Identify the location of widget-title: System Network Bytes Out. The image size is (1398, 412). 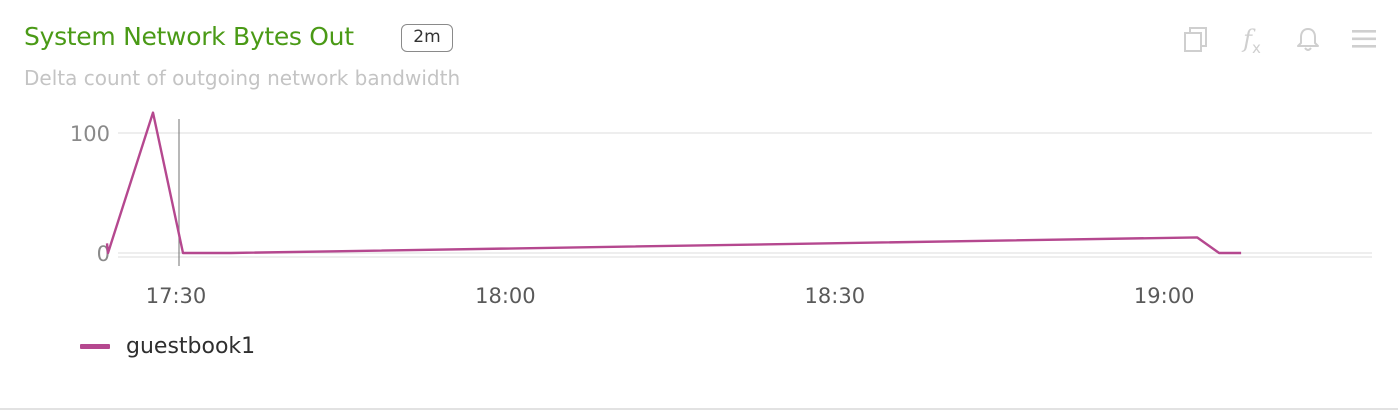
(189, 36).